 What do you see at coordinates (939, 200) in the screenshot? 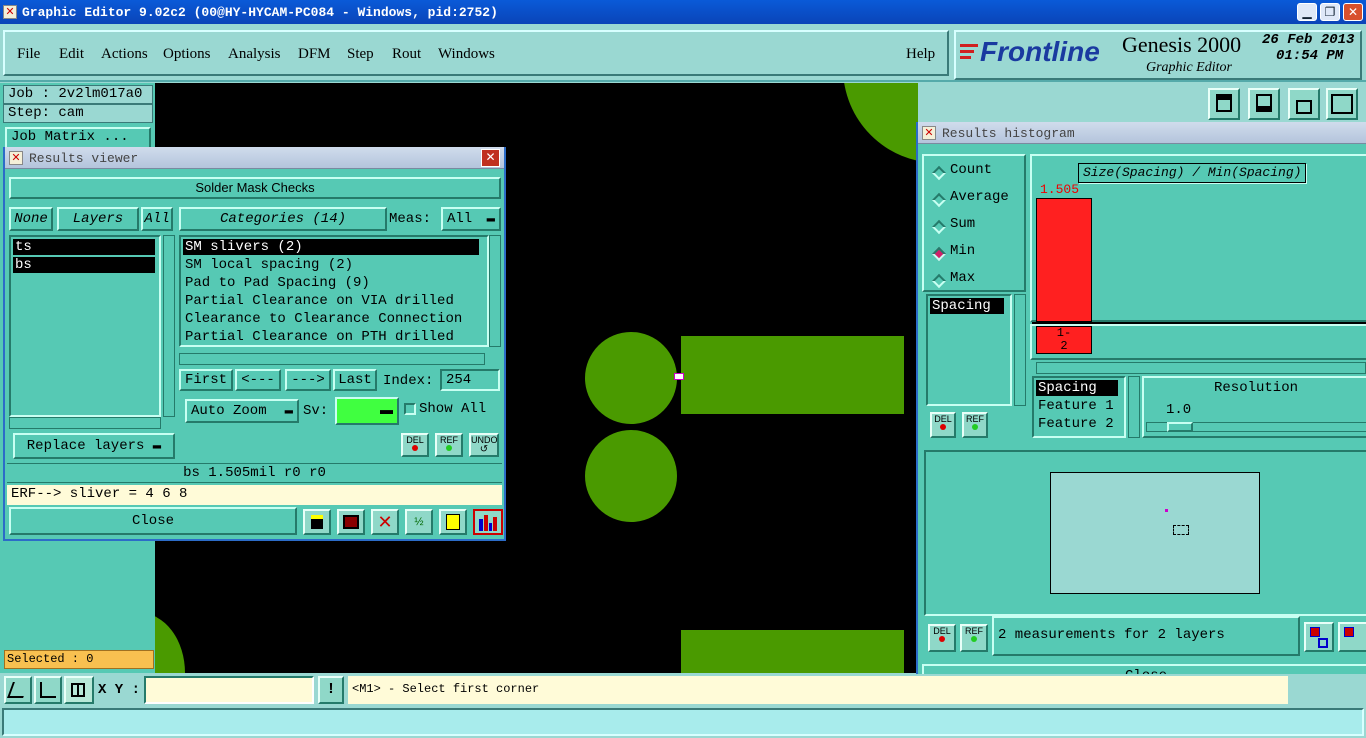
I see `average-radio` at bounding box center [939, 200].